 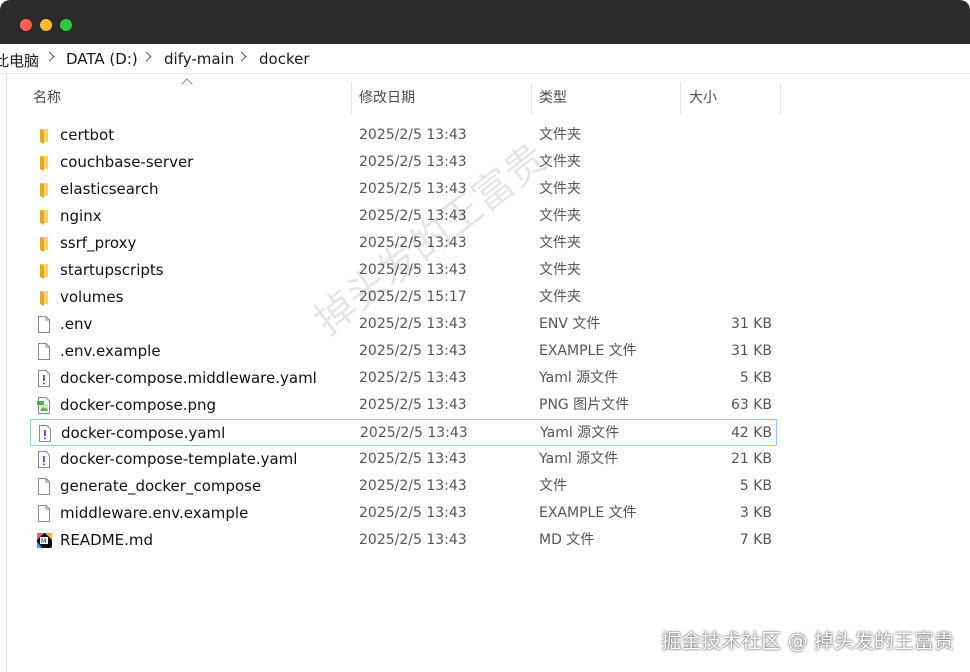 What do you see at coordinates (81, 216) in the screenshot?
I see `file-name: nginx` at bounding box center [81, 216].